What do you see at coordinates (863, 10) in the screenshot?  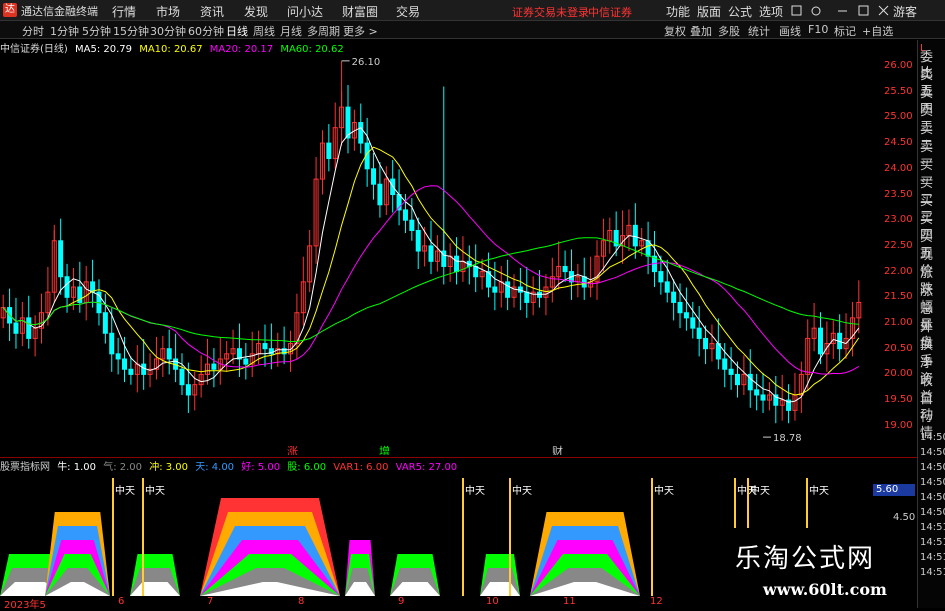 I see `maximize-icon` at bounding box center [863, 10].